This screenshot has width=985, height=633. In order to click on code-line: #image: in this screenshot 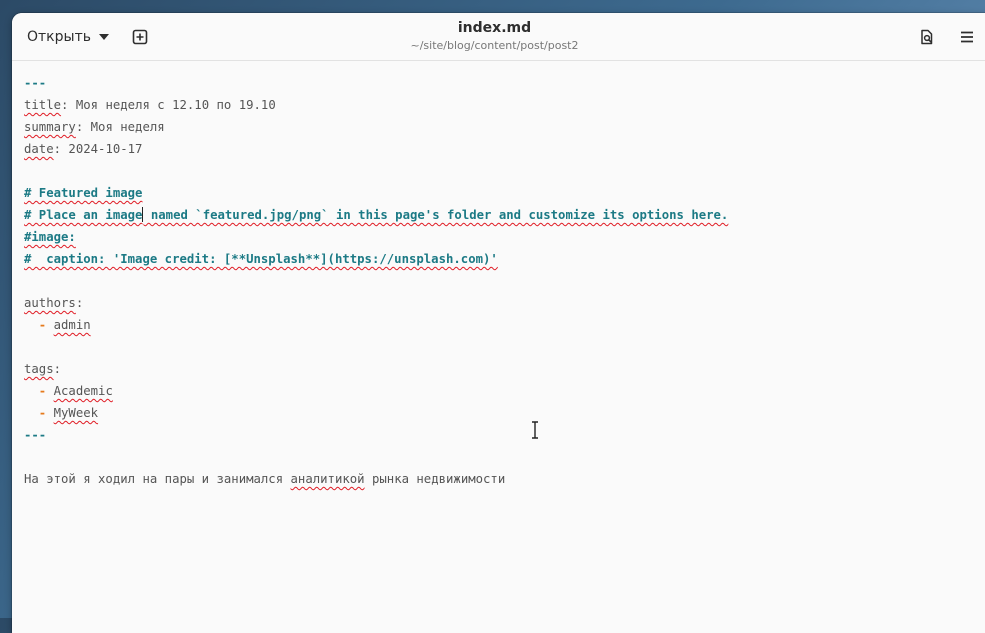, I will do `click(50, 237)`.